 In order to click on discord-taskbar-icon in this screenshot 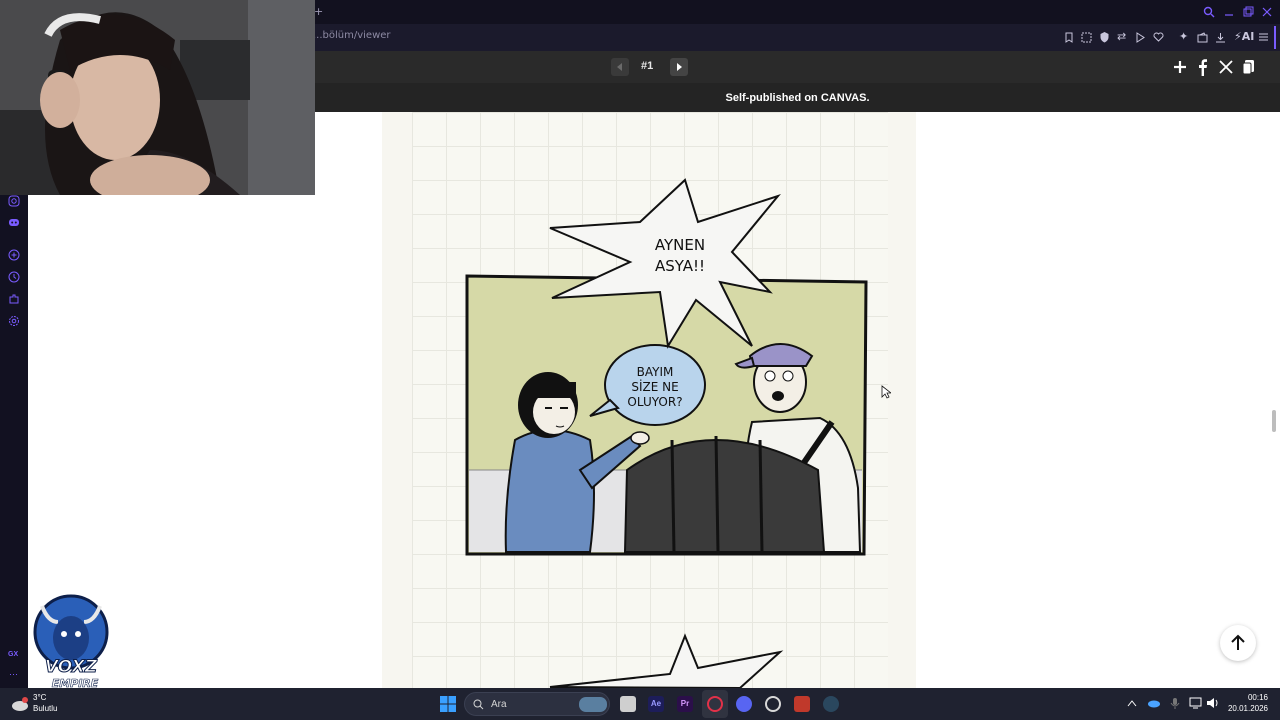, I will do `click(744, 704)`.